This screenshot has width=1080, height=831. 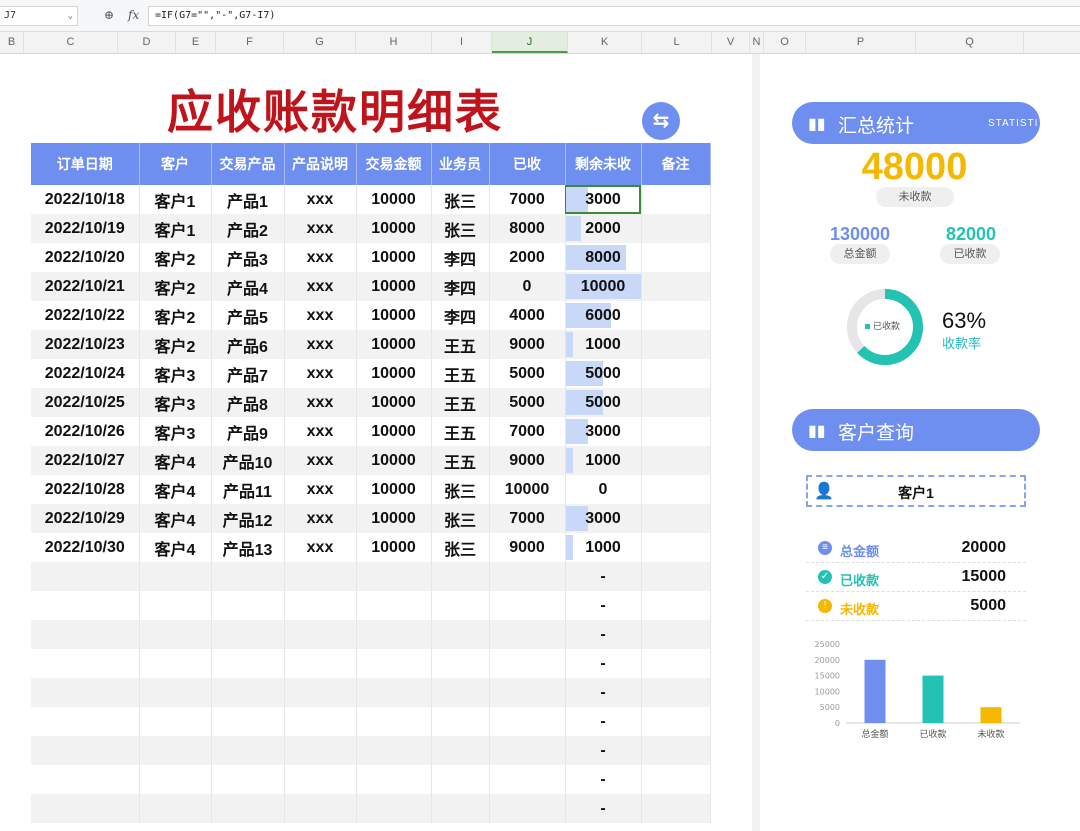 What do you see at coordinates (527, 315) in the screenshot?
I see `table-cell: 4000` at bounding box center [527, 315].